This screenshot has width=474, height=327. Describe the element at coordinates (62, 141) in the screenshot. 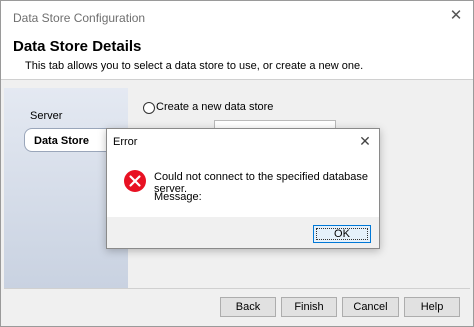

I see `sidebar-item-label: Data Store` at that location.